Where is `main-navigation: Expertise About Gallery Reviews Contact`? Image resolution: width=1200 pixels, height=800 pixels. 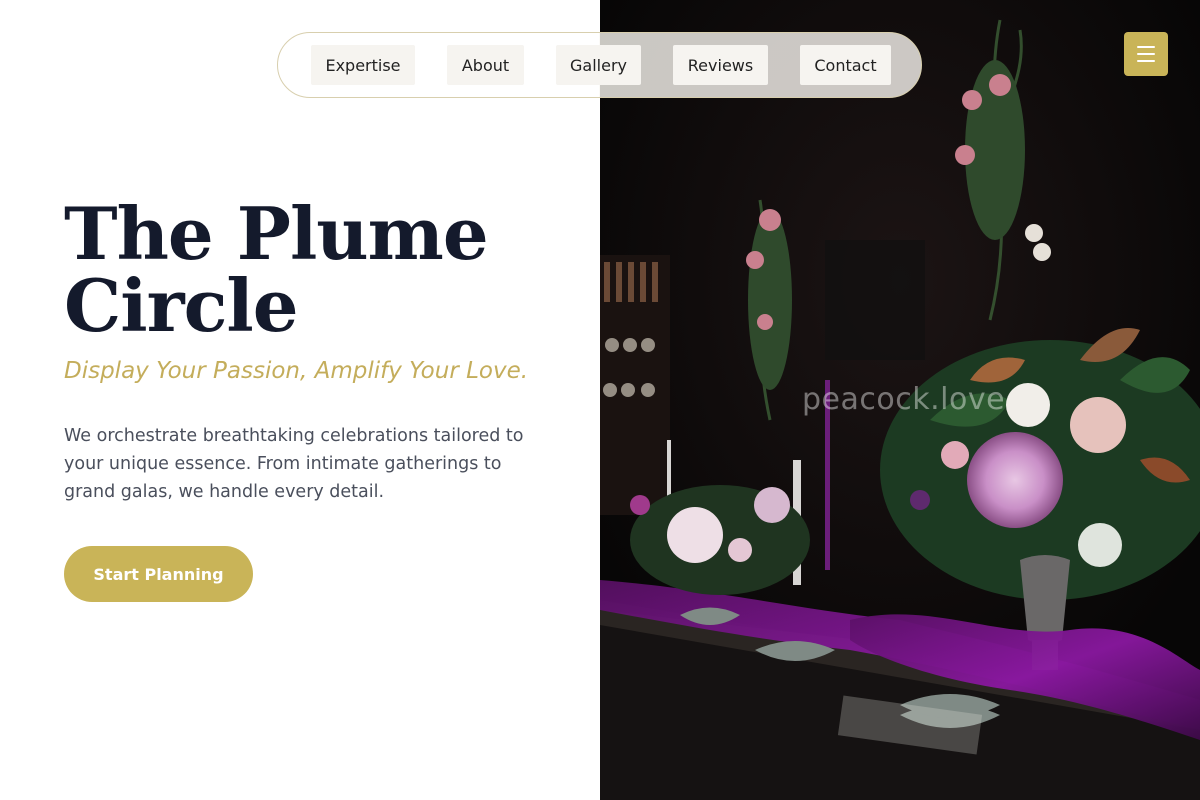 main-navigation: Expertise About Gallery Reviews Contact is located at coordinates (599, 65).